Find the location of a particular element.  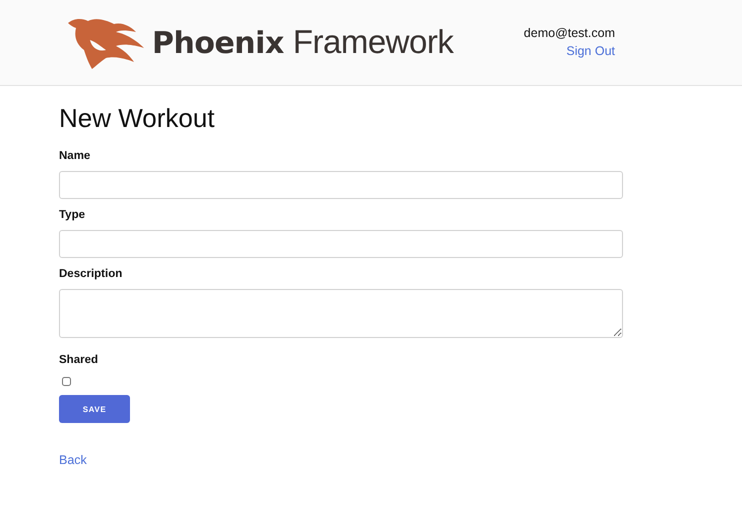

page-title: New Workout is located at coordinates (137, 118).